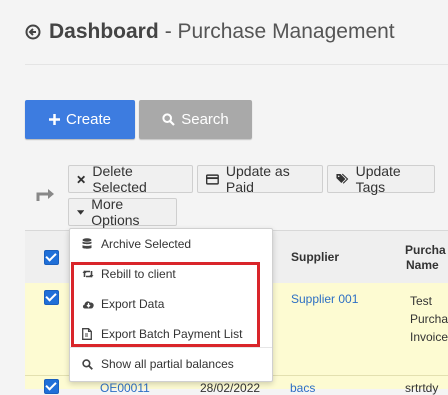  Describe the element at coordinates (87, 243) in the screenshot. I see `database-icon` at that location.